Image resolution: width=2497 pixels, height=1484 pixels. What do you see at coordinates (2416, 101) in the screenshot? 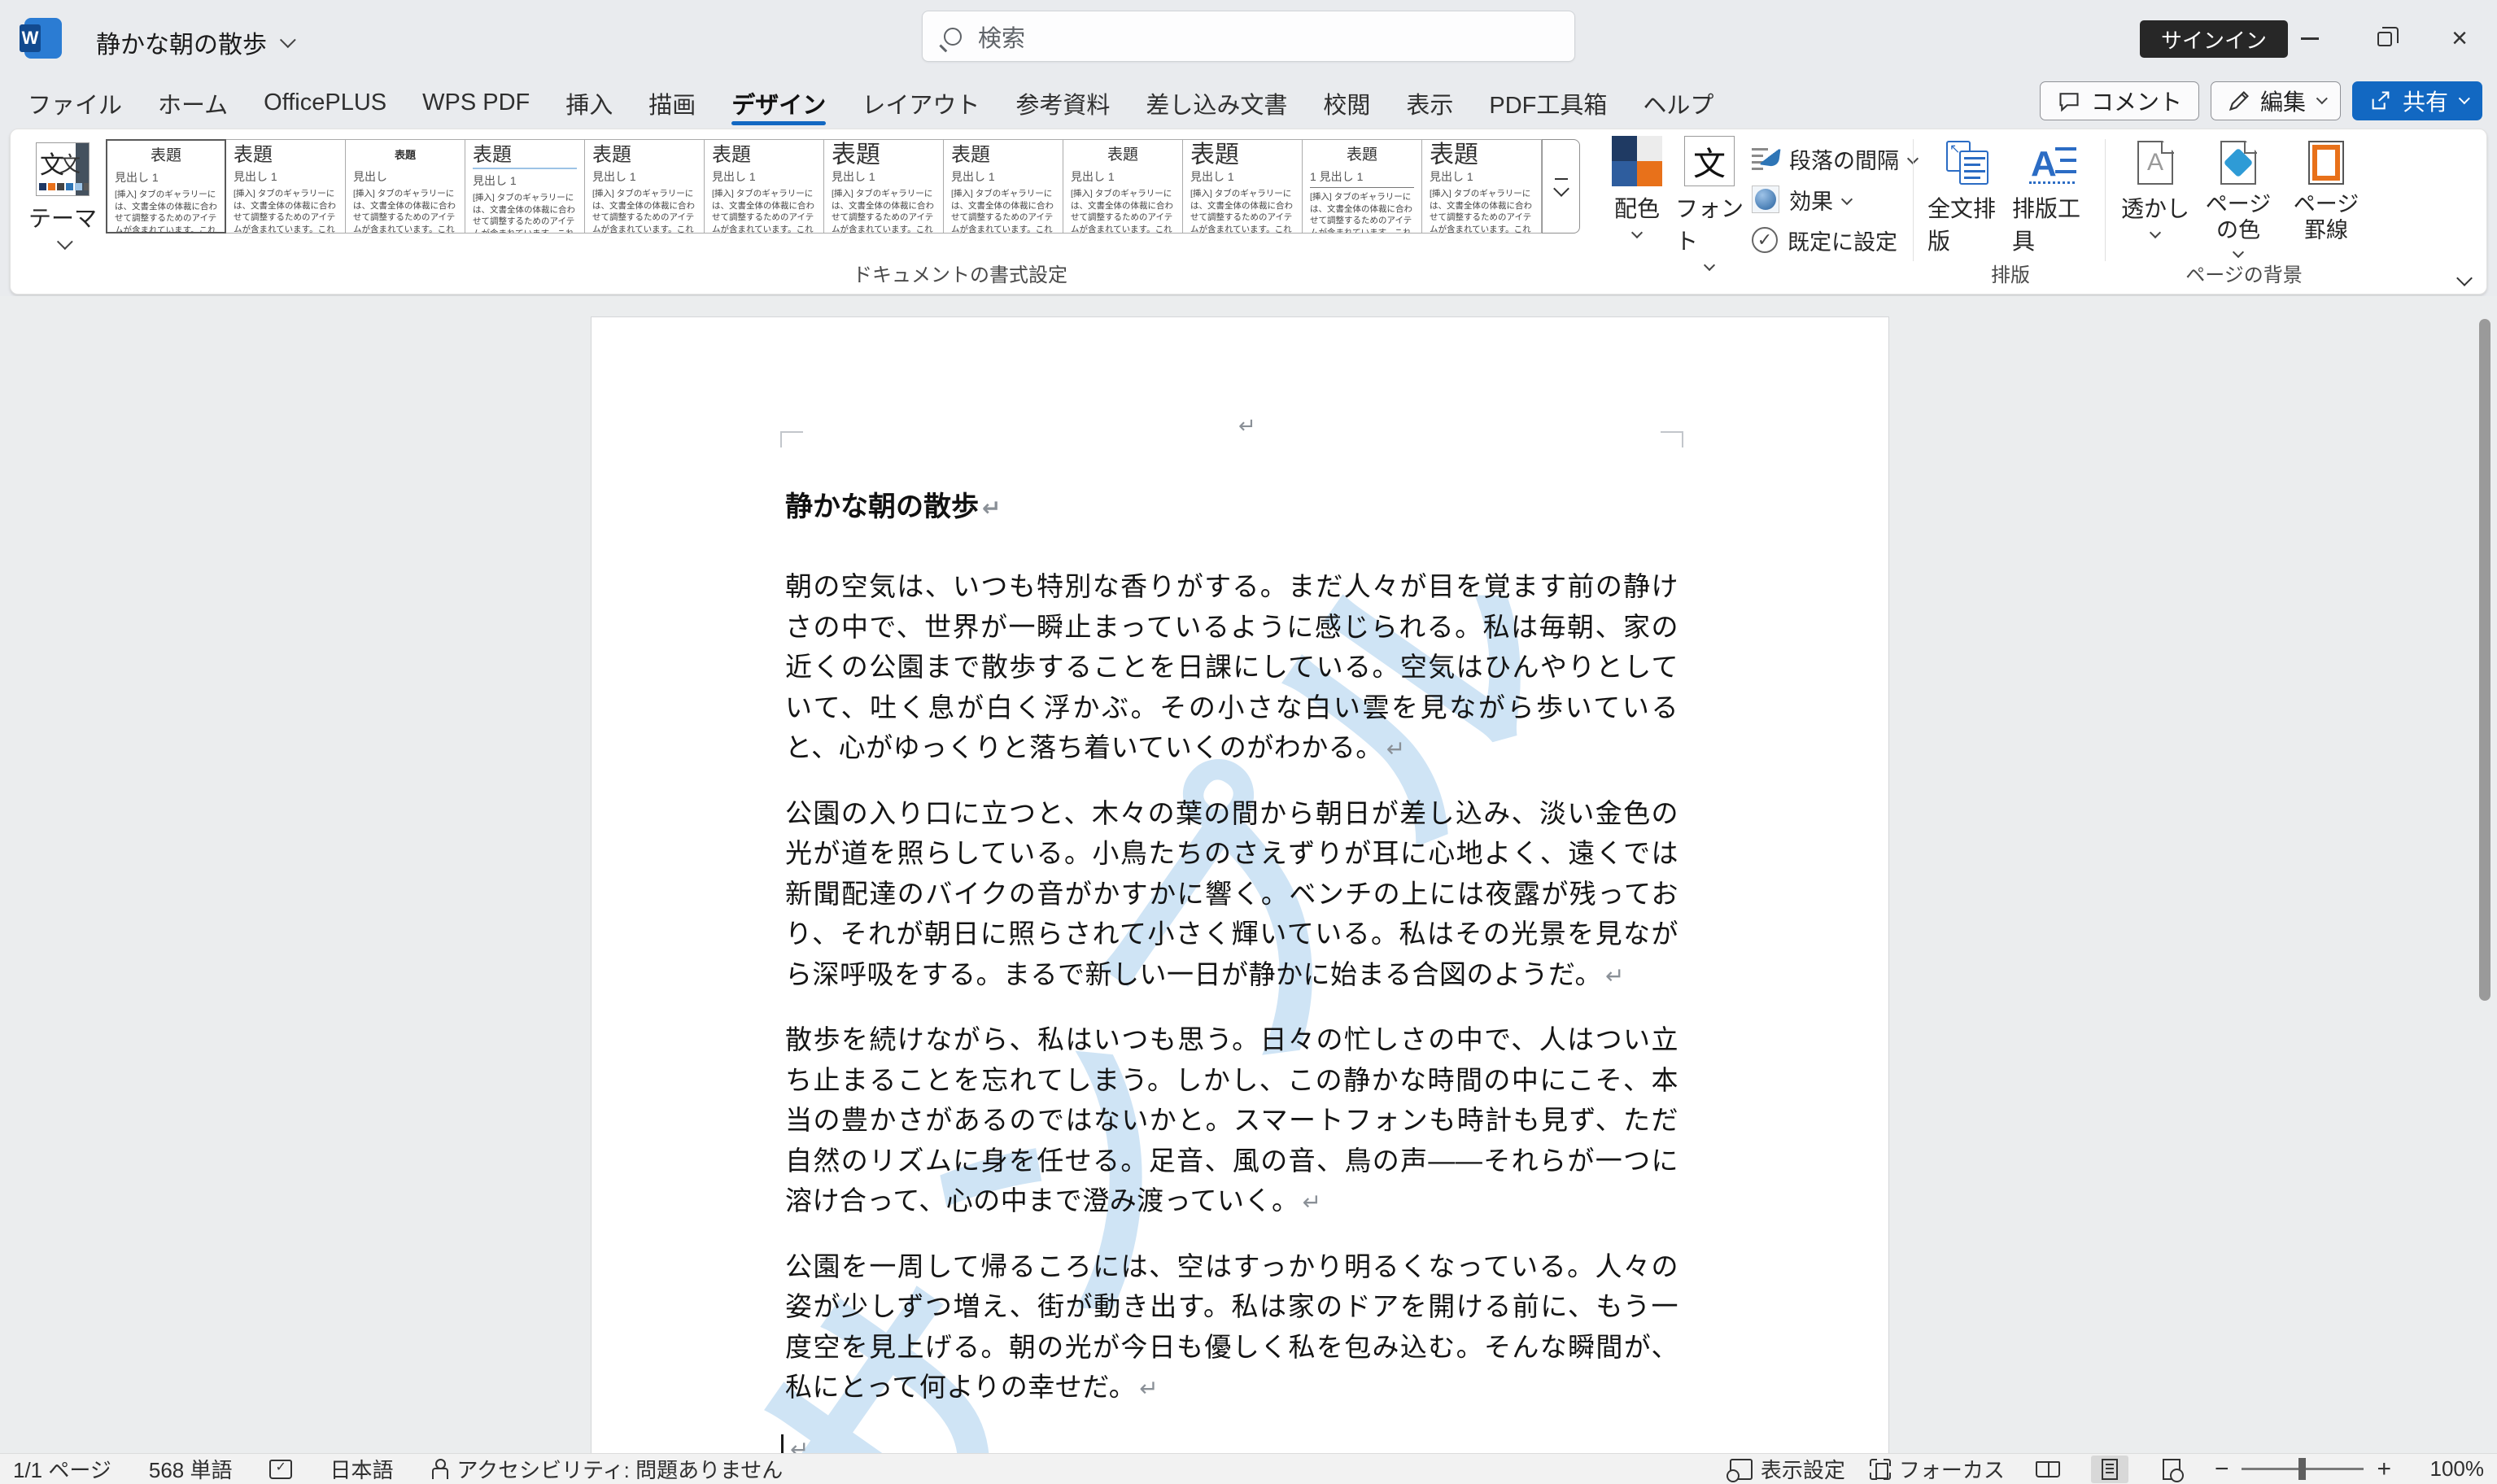
I see `share-button: 共有` at bounding box center [2416, 101].